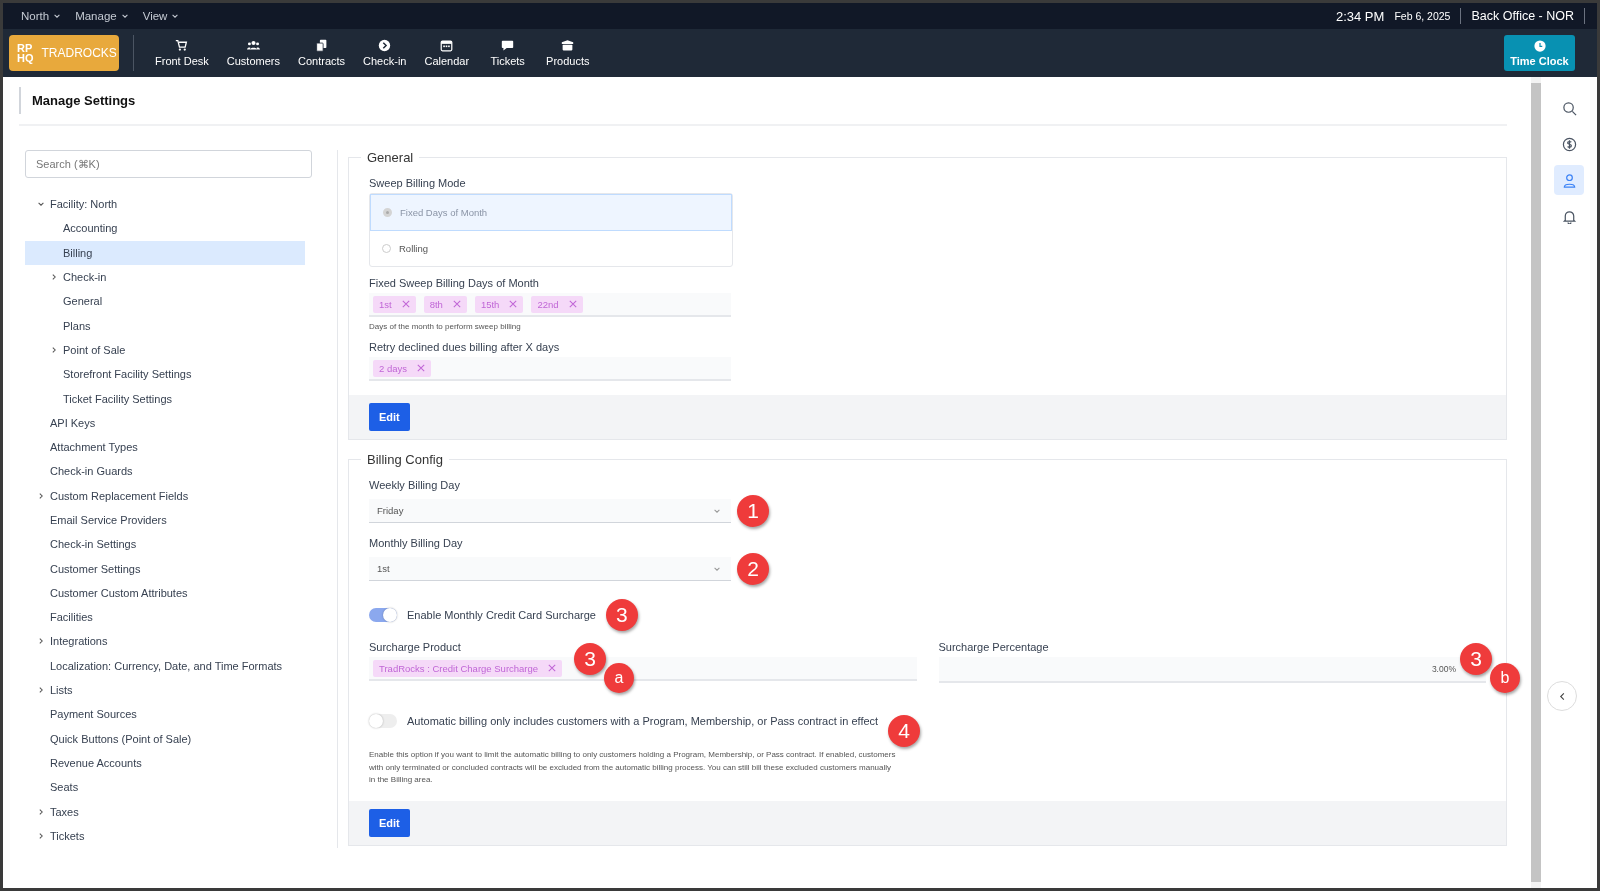 The height and width of the screenshot is (891, 1600). Describe the element at coordinates (459, 668) in the screenshot. I see `tag-label: TradRocks : Credit Charge Surcharge` at that location.